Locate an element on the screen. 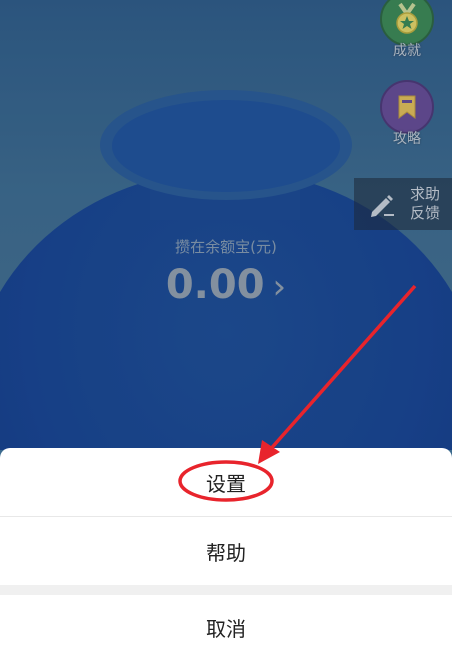  cancel-option: 取消 is located at coordinates (226, 627).